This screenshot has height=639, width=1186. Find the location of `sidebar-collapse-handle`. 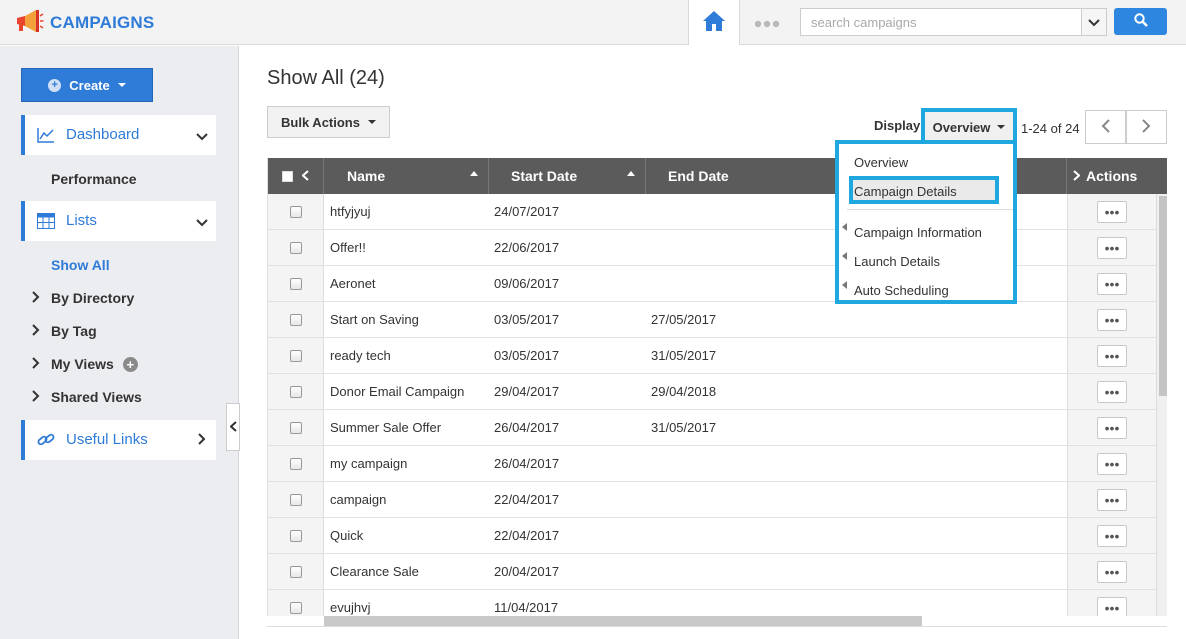

sidebar-collapse-handle is located at coordinates (233, 427).